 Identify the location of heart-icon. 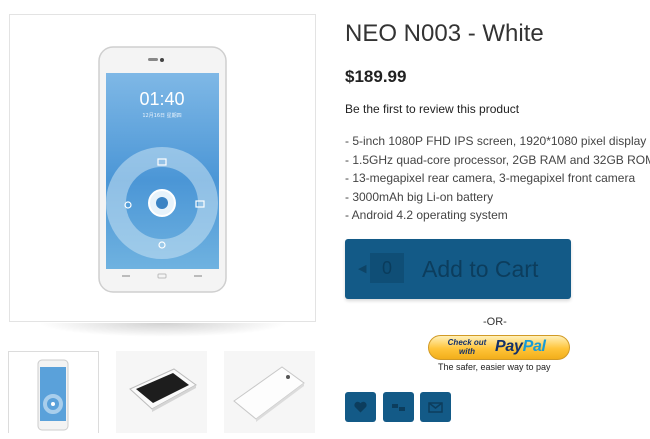
(360, 407).